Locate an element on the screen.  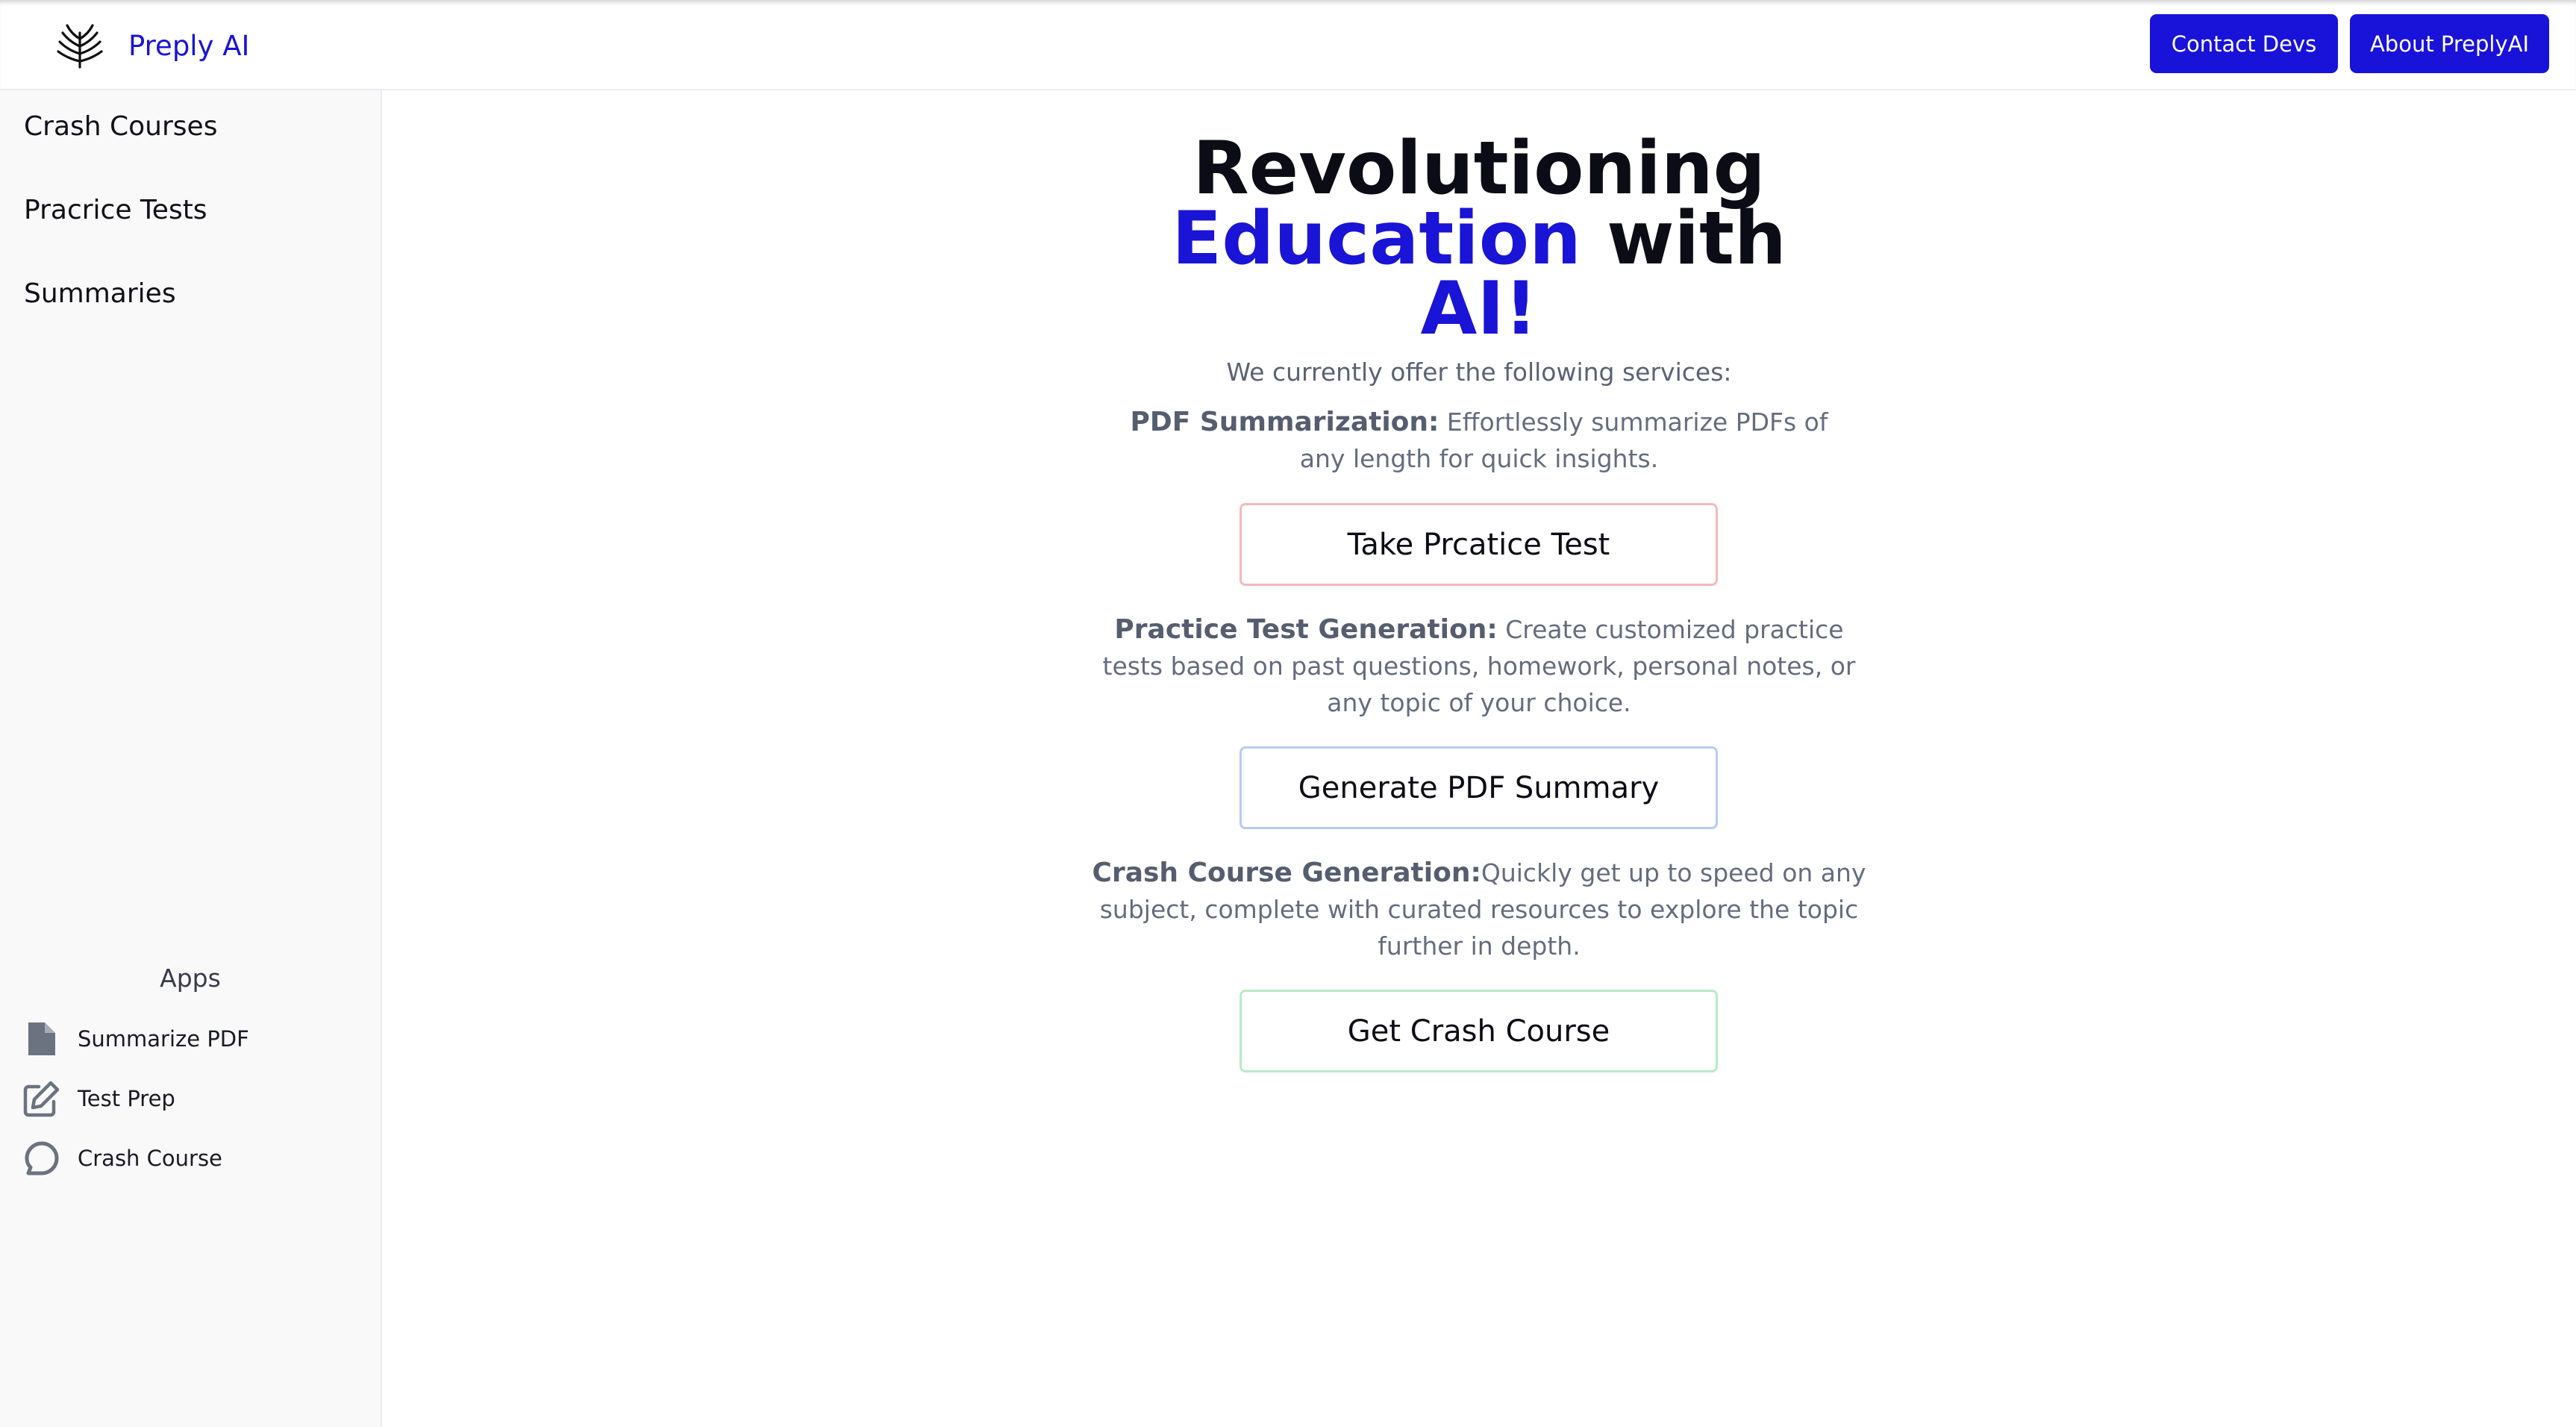
brand-name: Preply AI is located at coordinates (189, 45).